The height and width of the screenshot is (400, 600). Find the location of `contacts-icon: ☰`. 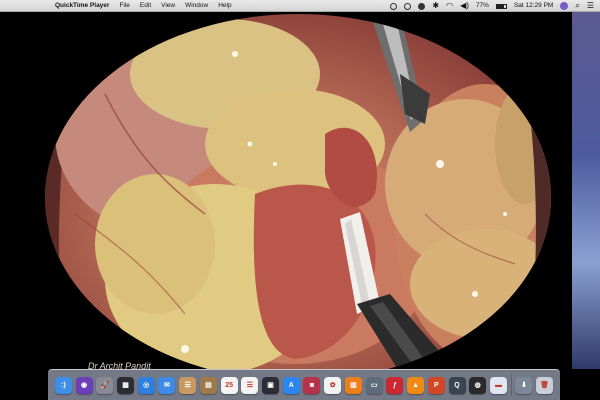

contacts-icon: ☰ is located at coordinates (188, 385).